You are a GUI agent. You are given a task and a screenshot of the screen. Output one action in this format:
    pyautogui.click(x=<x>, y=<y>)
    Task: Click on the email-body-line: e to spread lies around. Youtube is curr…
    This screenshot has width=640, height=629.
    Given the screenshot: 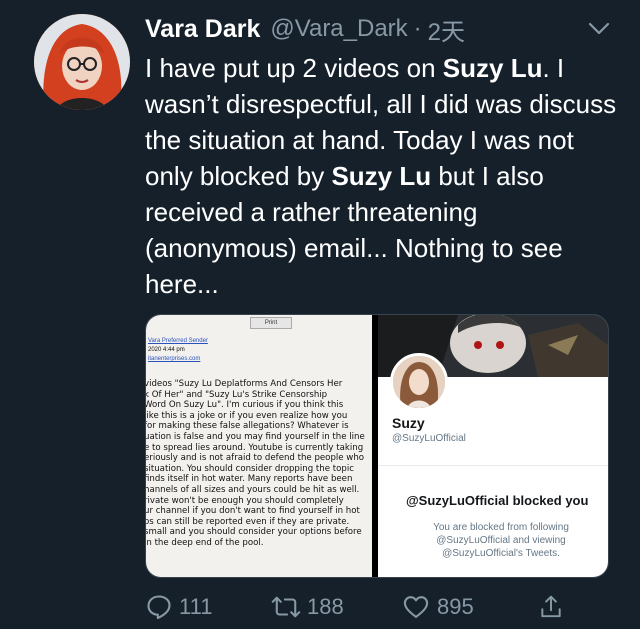 What is the action you would take?
    pyautogui.click(x=255, y=447)
    